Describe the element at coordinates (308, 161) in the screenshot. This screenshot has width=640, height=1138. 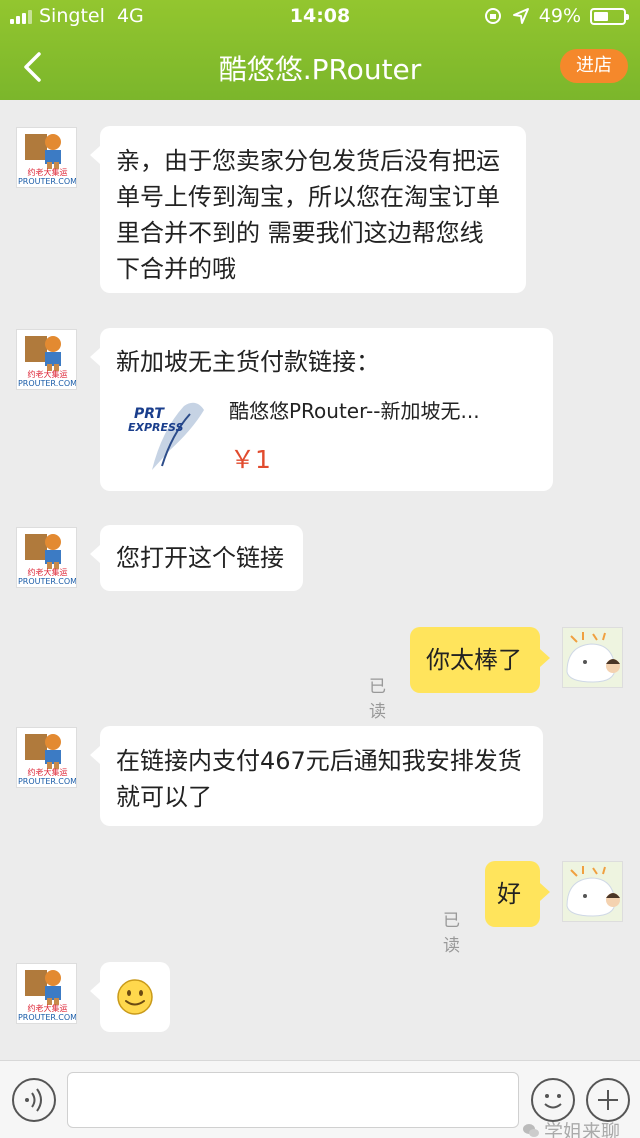
I see `message-line: 亲，由于您卖家分包发货后没有把运` at that location.